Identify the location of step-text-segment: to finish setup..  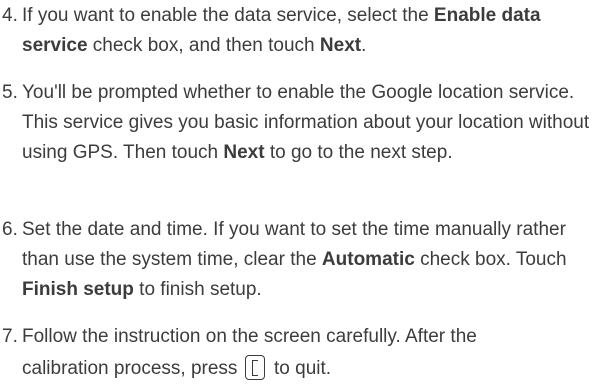
(197, 289).